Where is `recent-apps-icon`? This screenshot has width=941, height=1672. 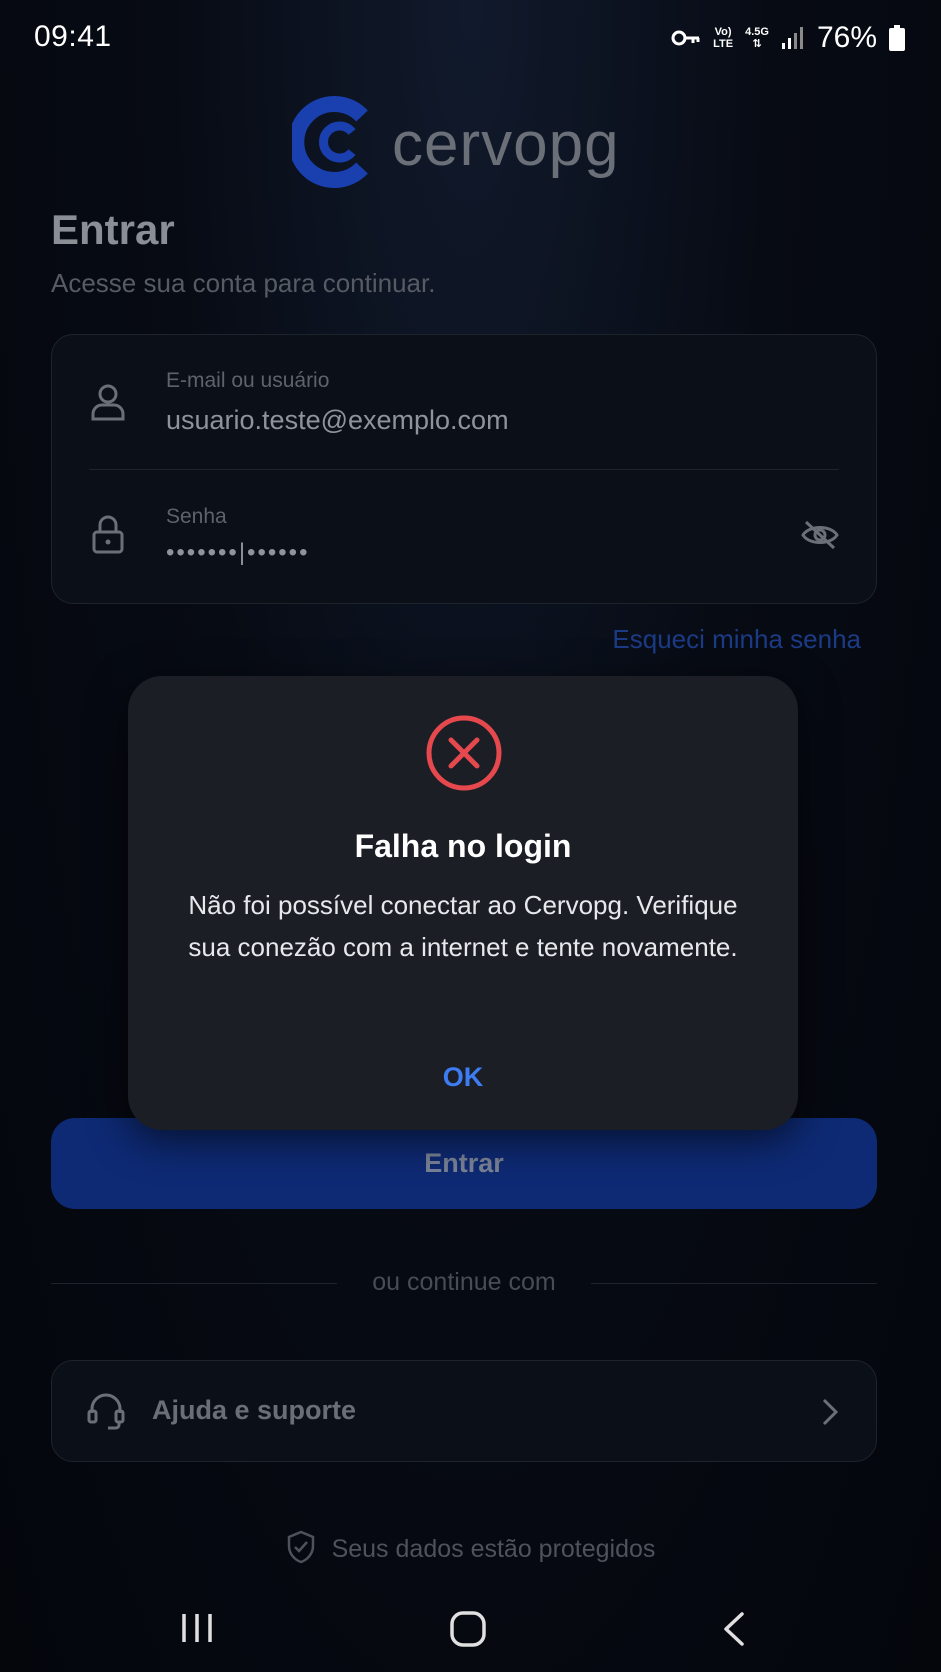 recent-apps-icon is located at coordinates (198, 1630).